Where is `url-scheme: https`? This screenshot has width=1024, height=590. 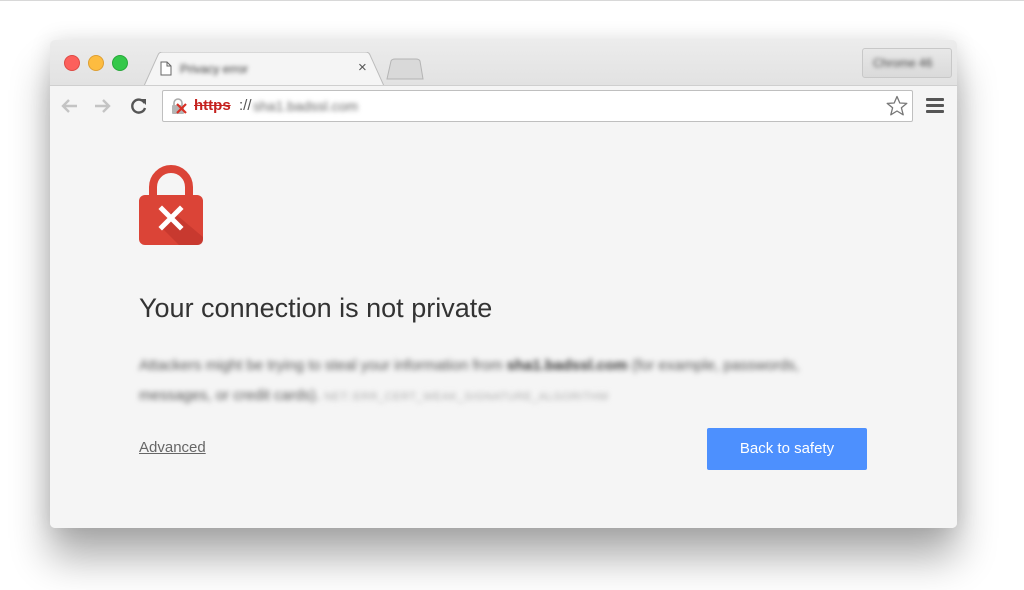
url-scheme: https is located at coordinates (212, 105).